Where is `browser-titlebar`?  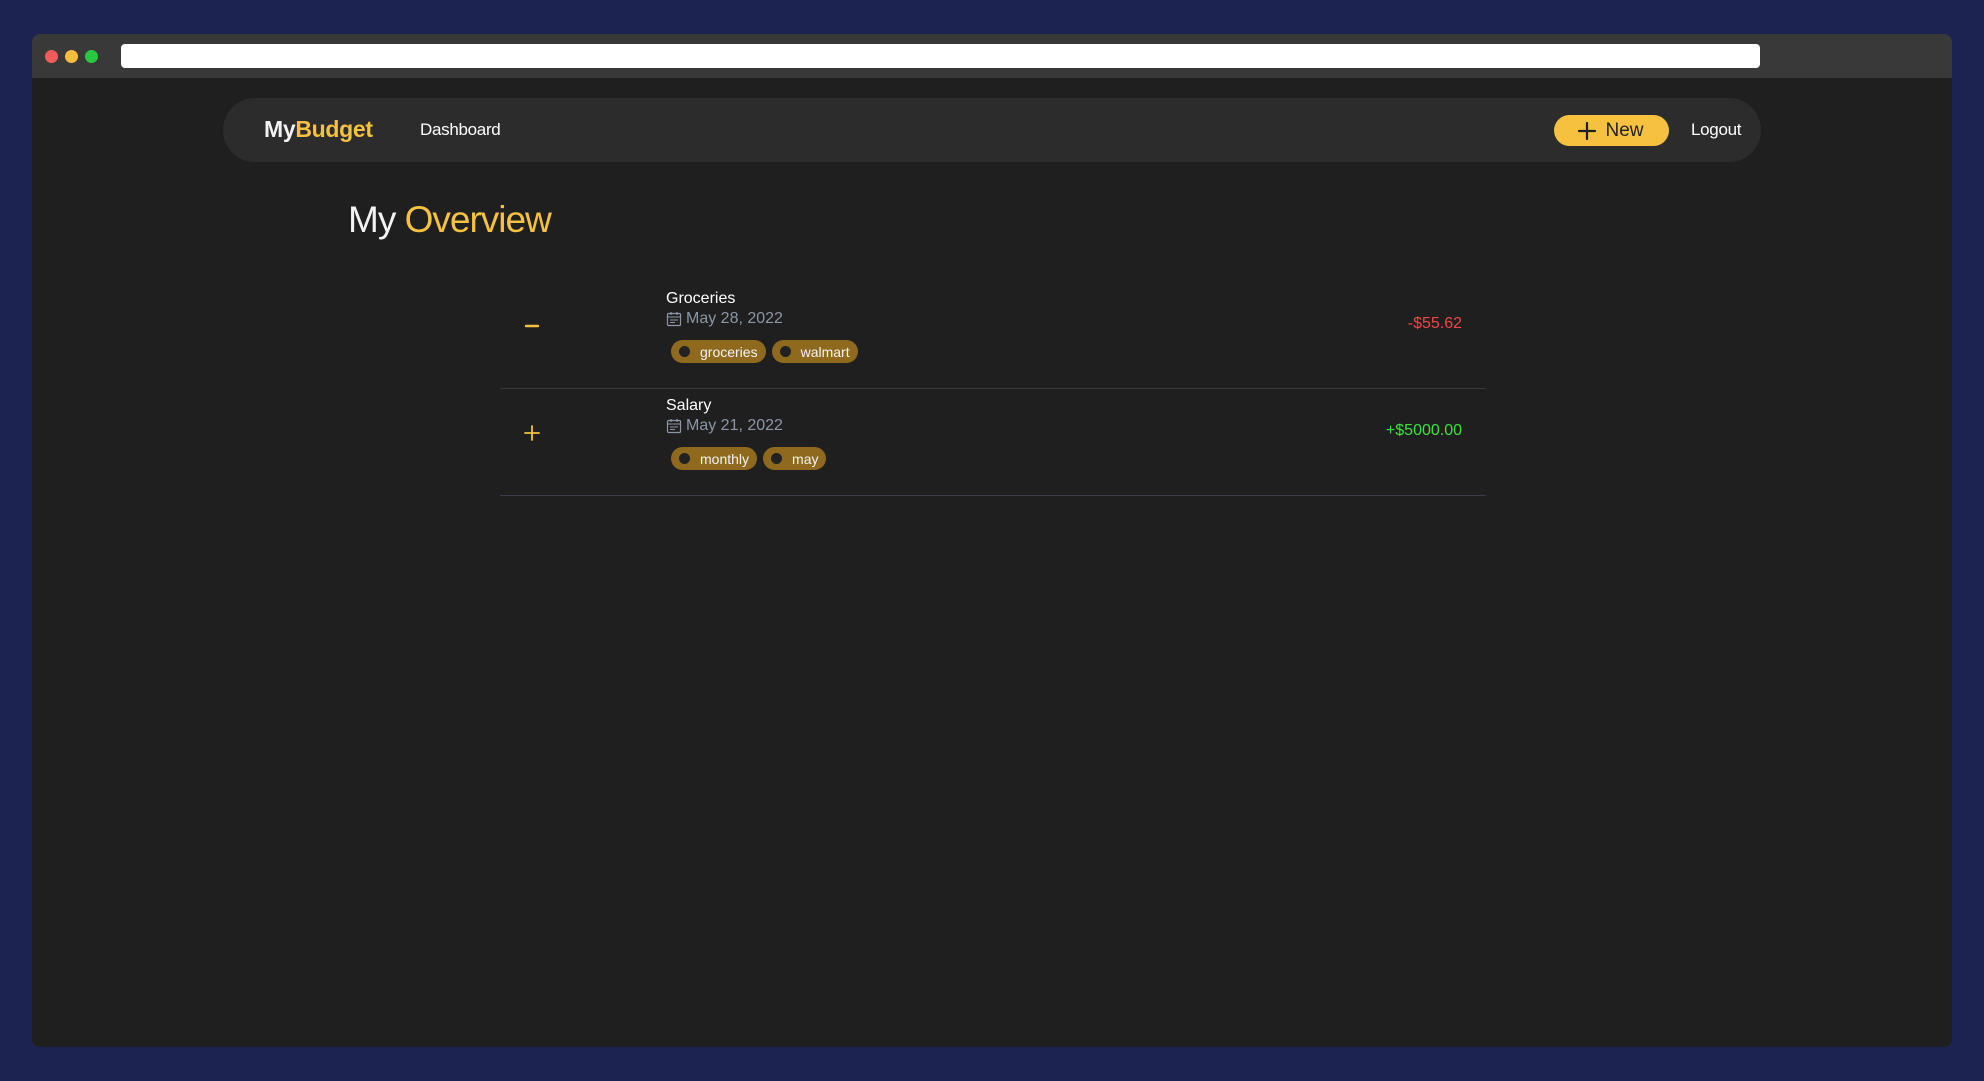
browser-titlebar is located at coordinates (992, 56).